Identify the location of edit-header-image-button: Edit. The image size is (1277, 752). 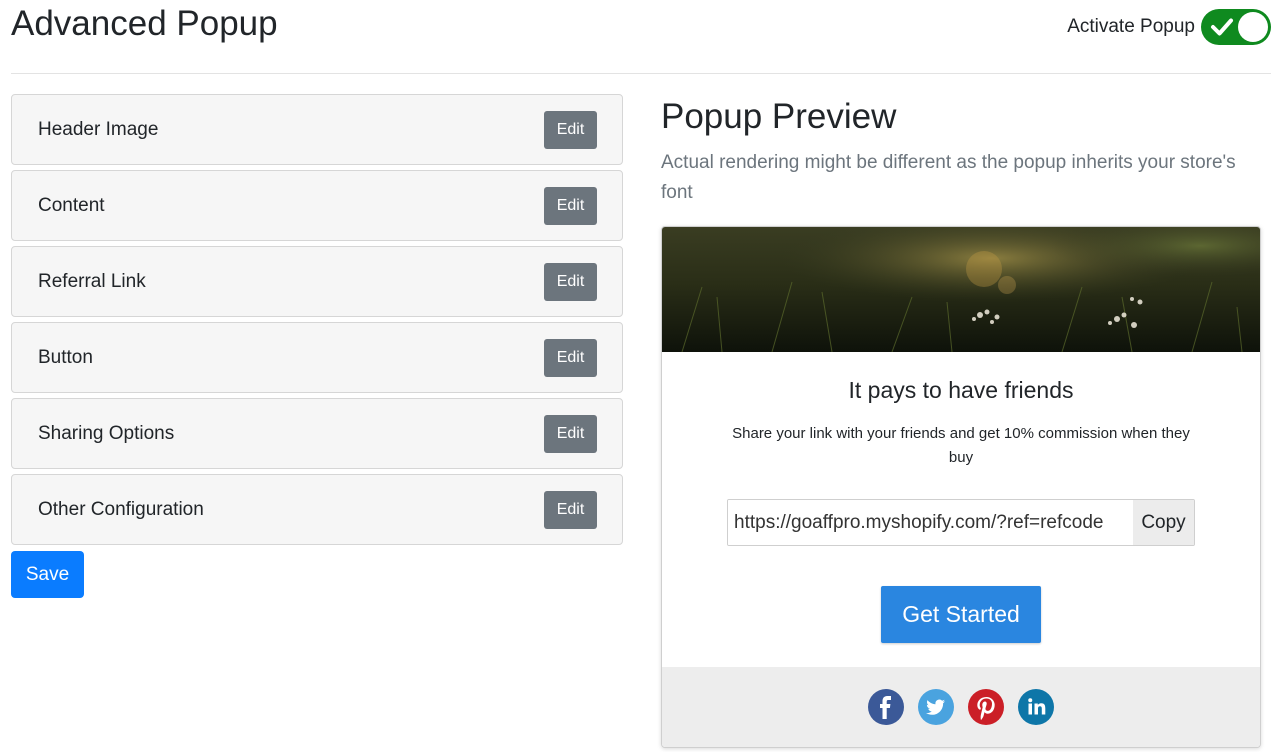
(570, 129).